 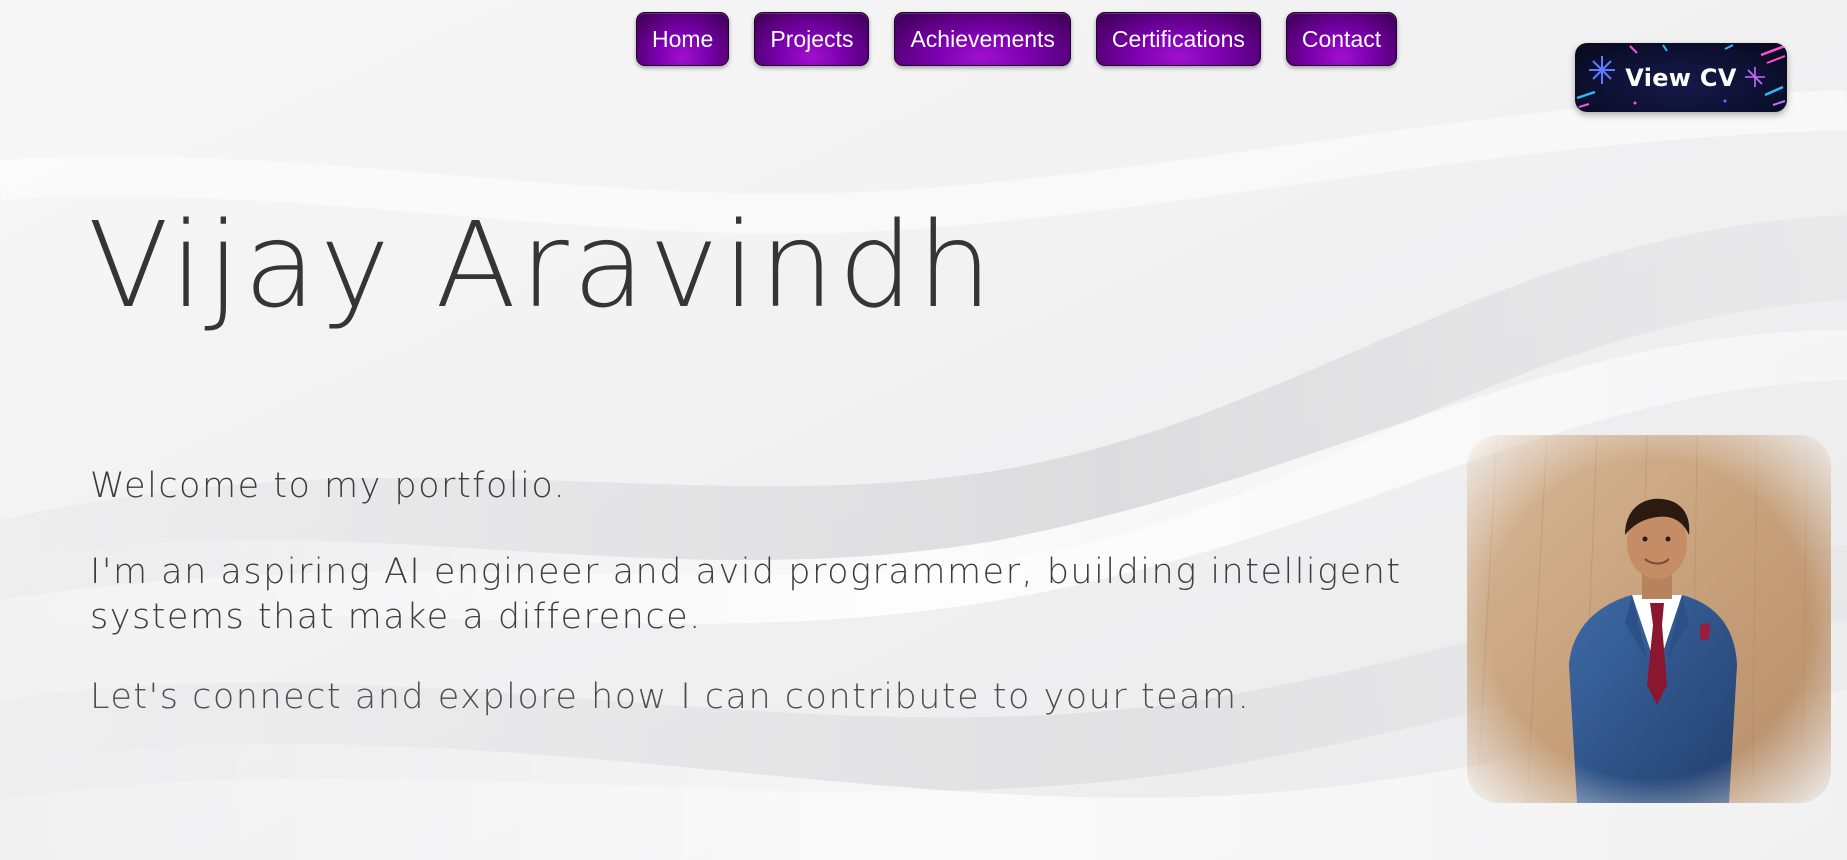 I want to click on nav-home-button: Home, so click(x=683, y=39).